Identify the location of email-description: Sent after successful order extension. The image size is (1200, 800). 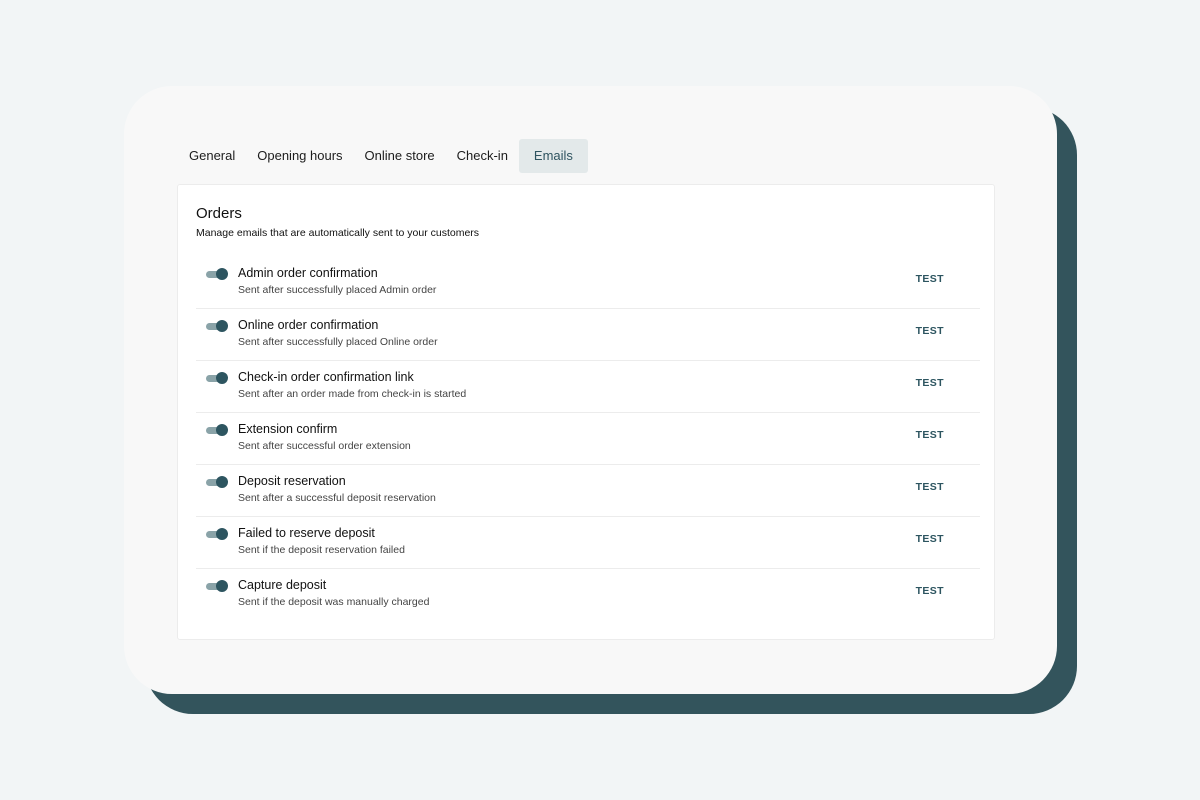
(324, 446).